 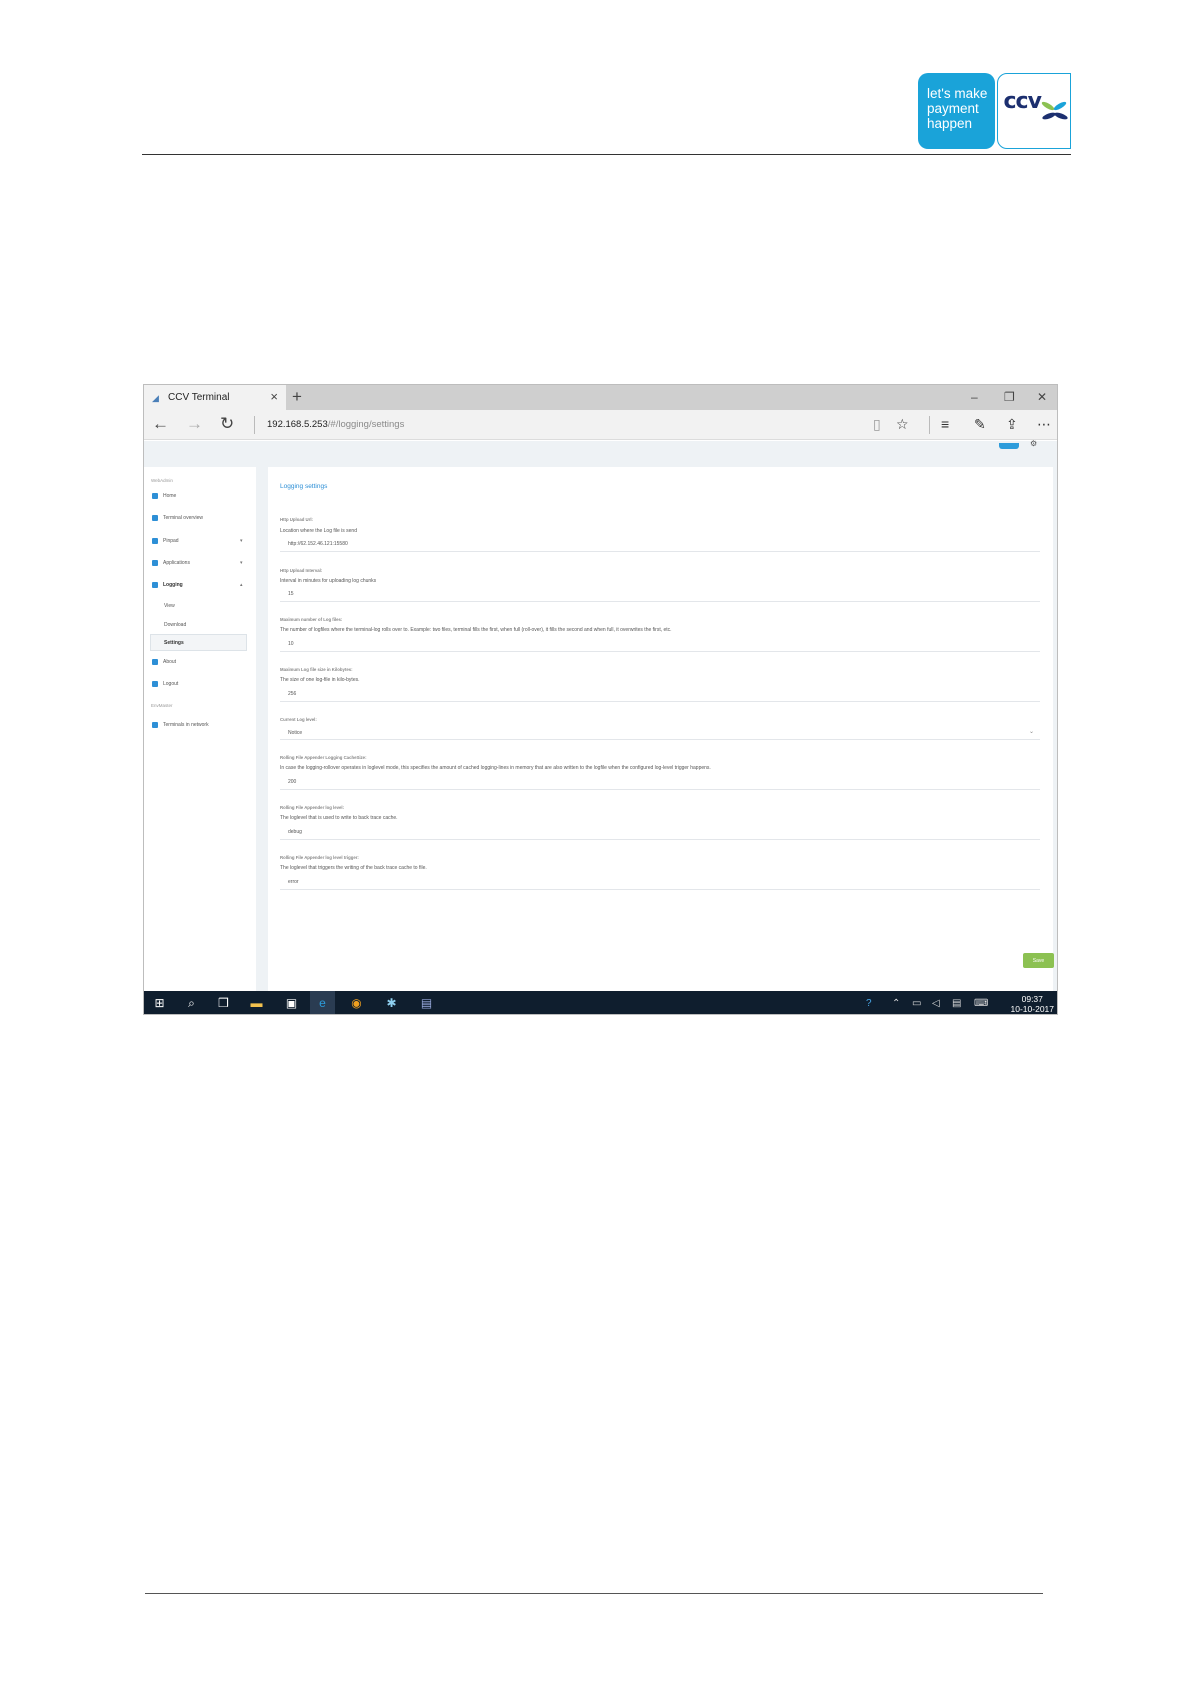 I want to click on ccv-logo: let's make payment happen ccv, so click(x=994, y=111).